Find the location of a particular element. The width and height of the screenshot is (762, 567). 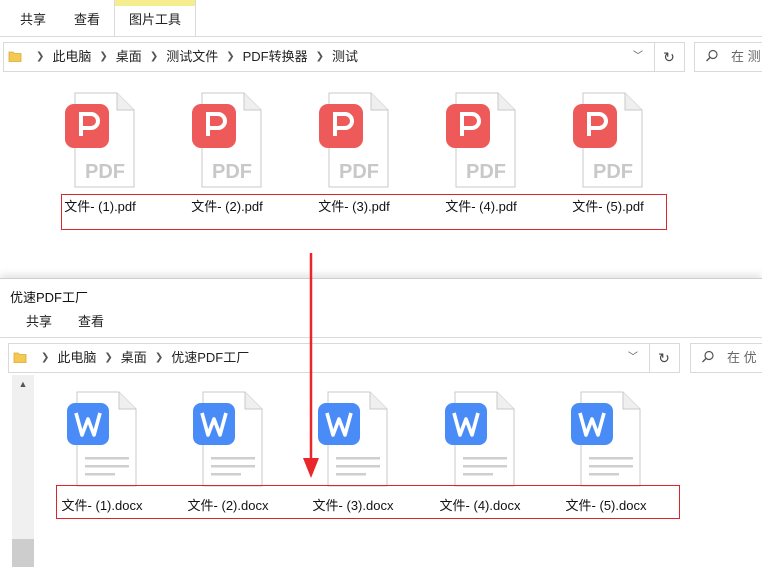

address-bar: ❯ 此电脑 ❯ 桌面 ❯ 测试文件 ❯ PDF转换器 ❯ 测试 ﹀ ↻ is located at coordinates (344, 57).